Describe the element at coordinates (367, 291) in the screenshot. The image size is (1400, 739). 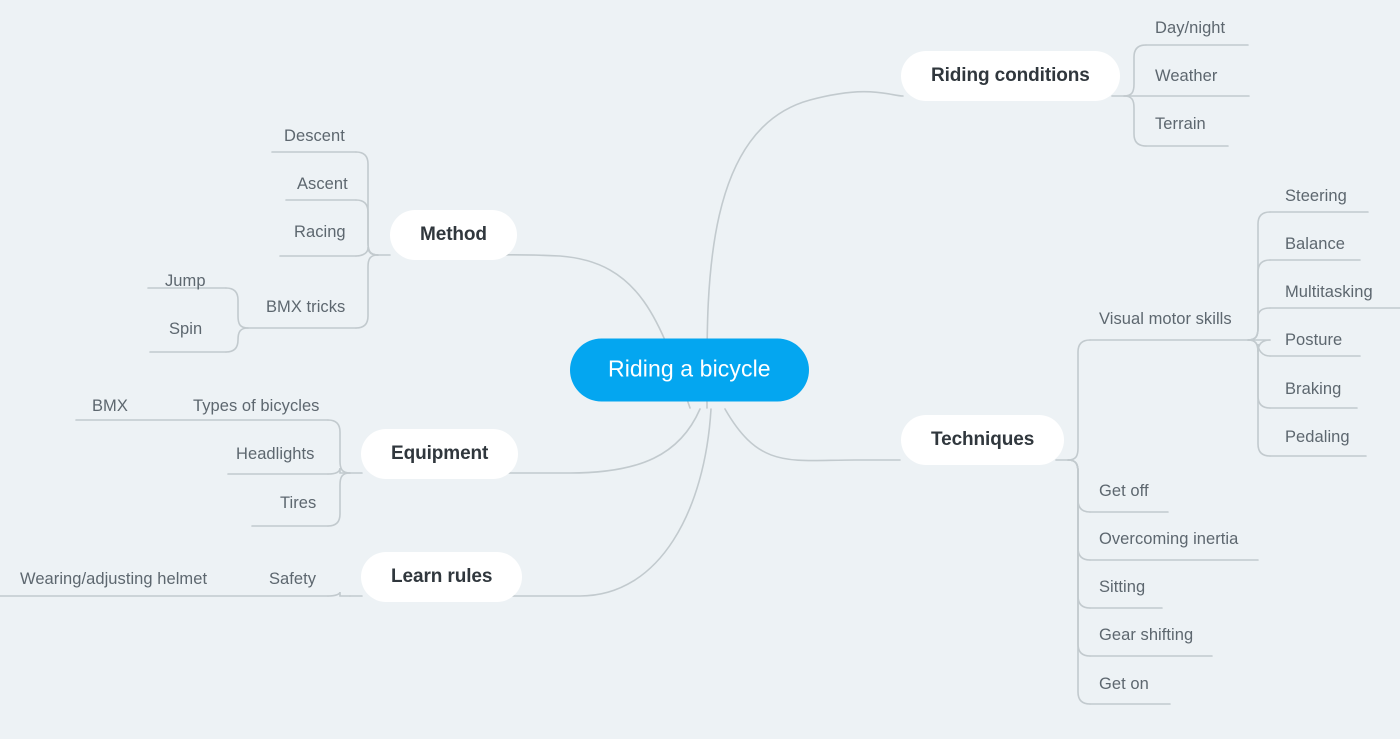
I see `link-method-bmx-tricks` at that location.